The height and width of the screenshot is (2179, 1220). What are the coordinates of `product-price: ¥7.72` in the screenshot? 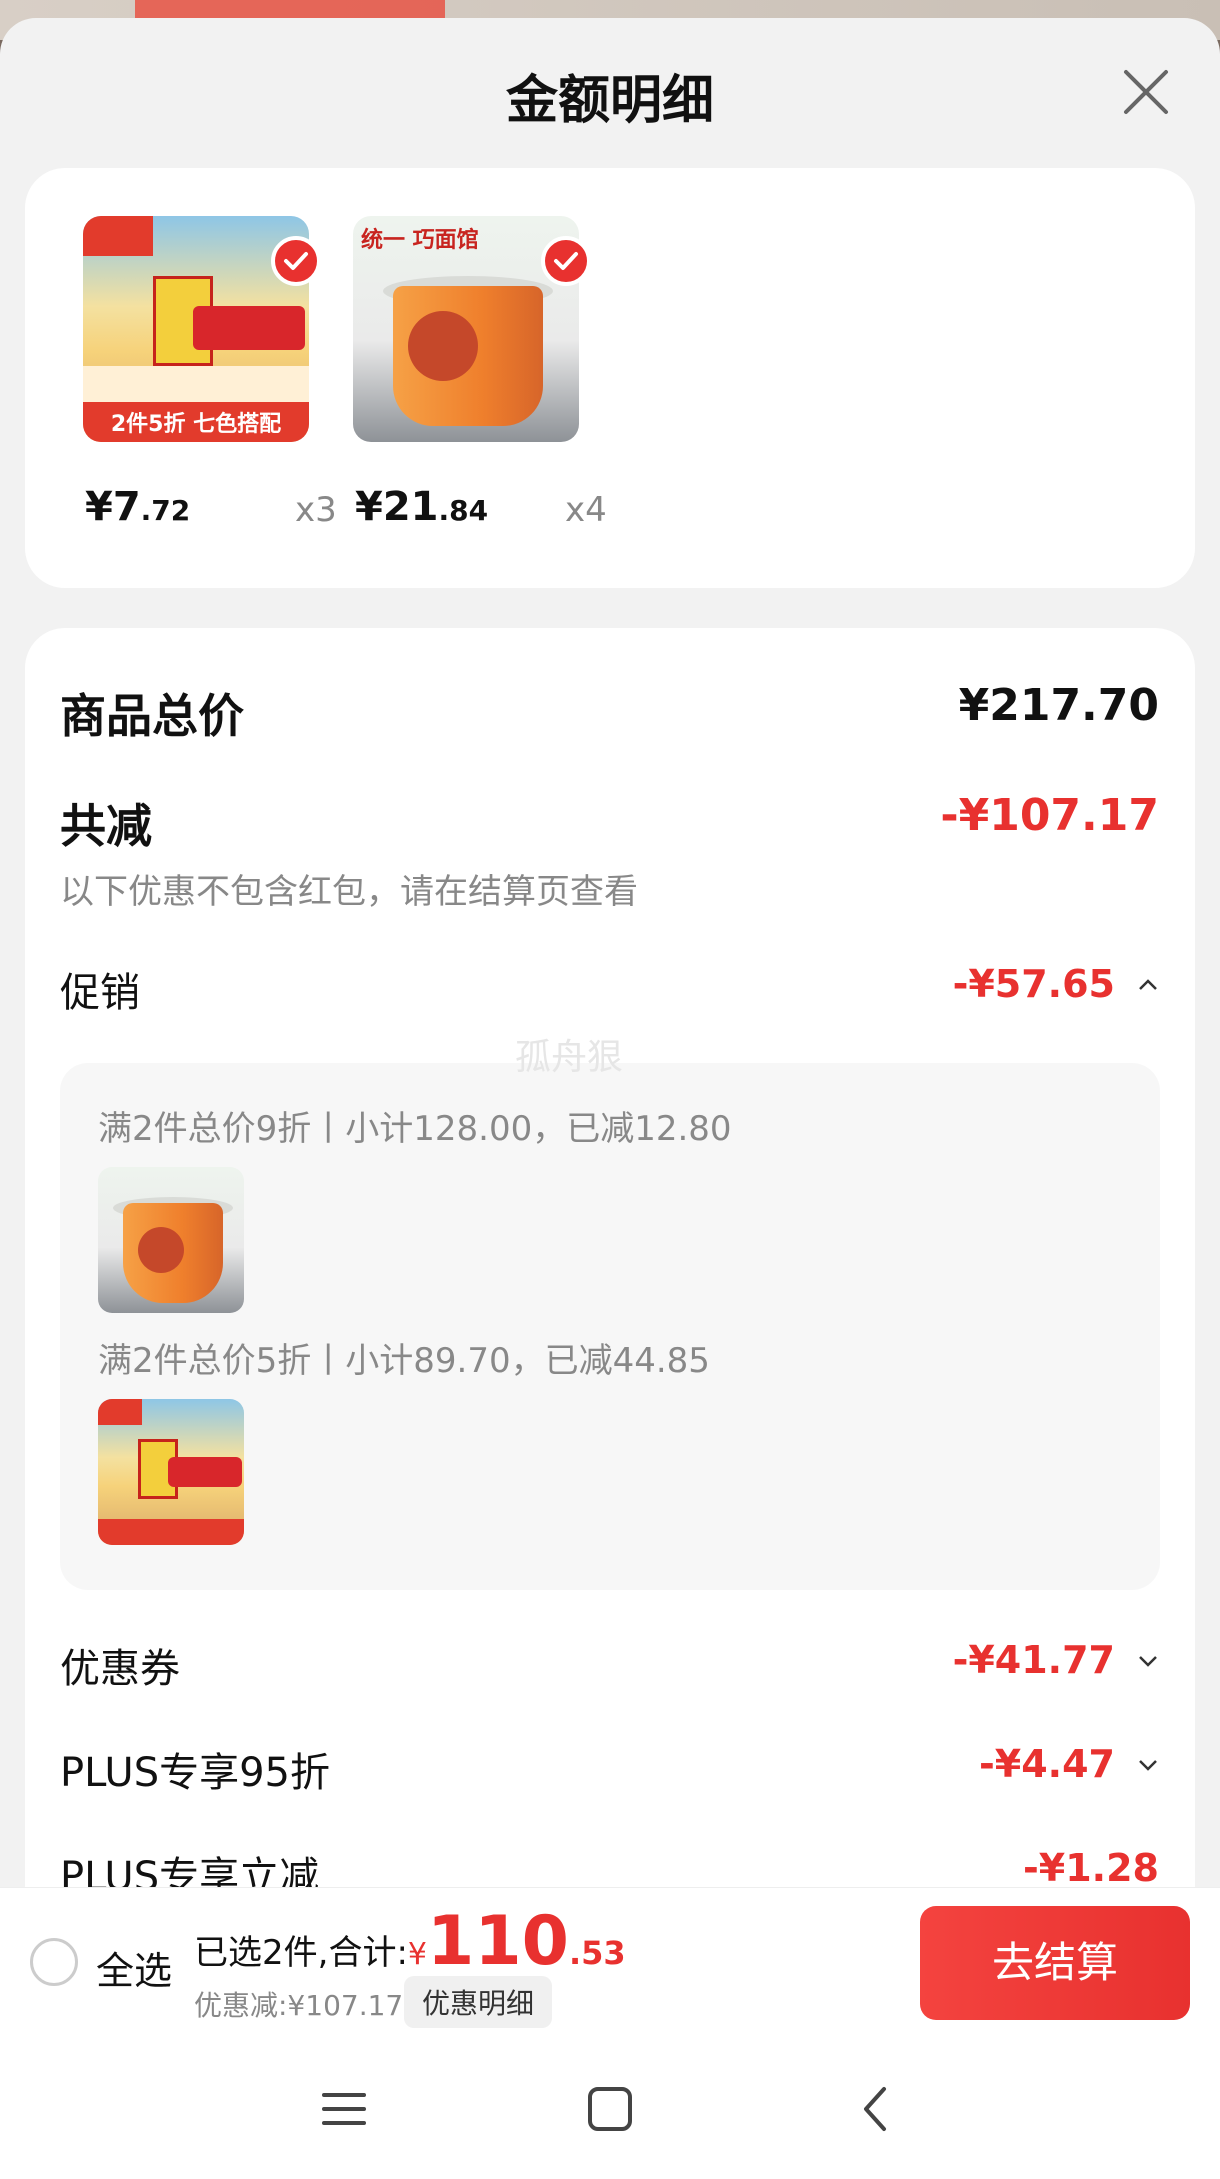 It's located at (138, 507).